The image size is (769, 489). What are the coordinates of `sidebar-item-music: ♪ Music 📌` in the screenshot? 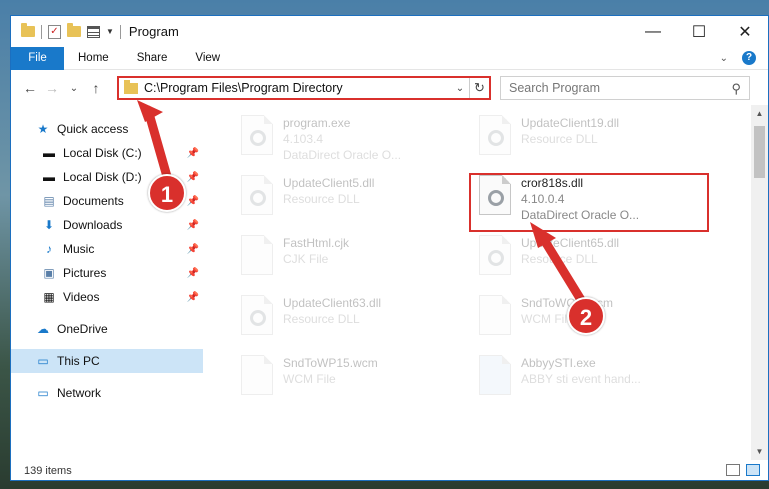 It's located at (107, 249).